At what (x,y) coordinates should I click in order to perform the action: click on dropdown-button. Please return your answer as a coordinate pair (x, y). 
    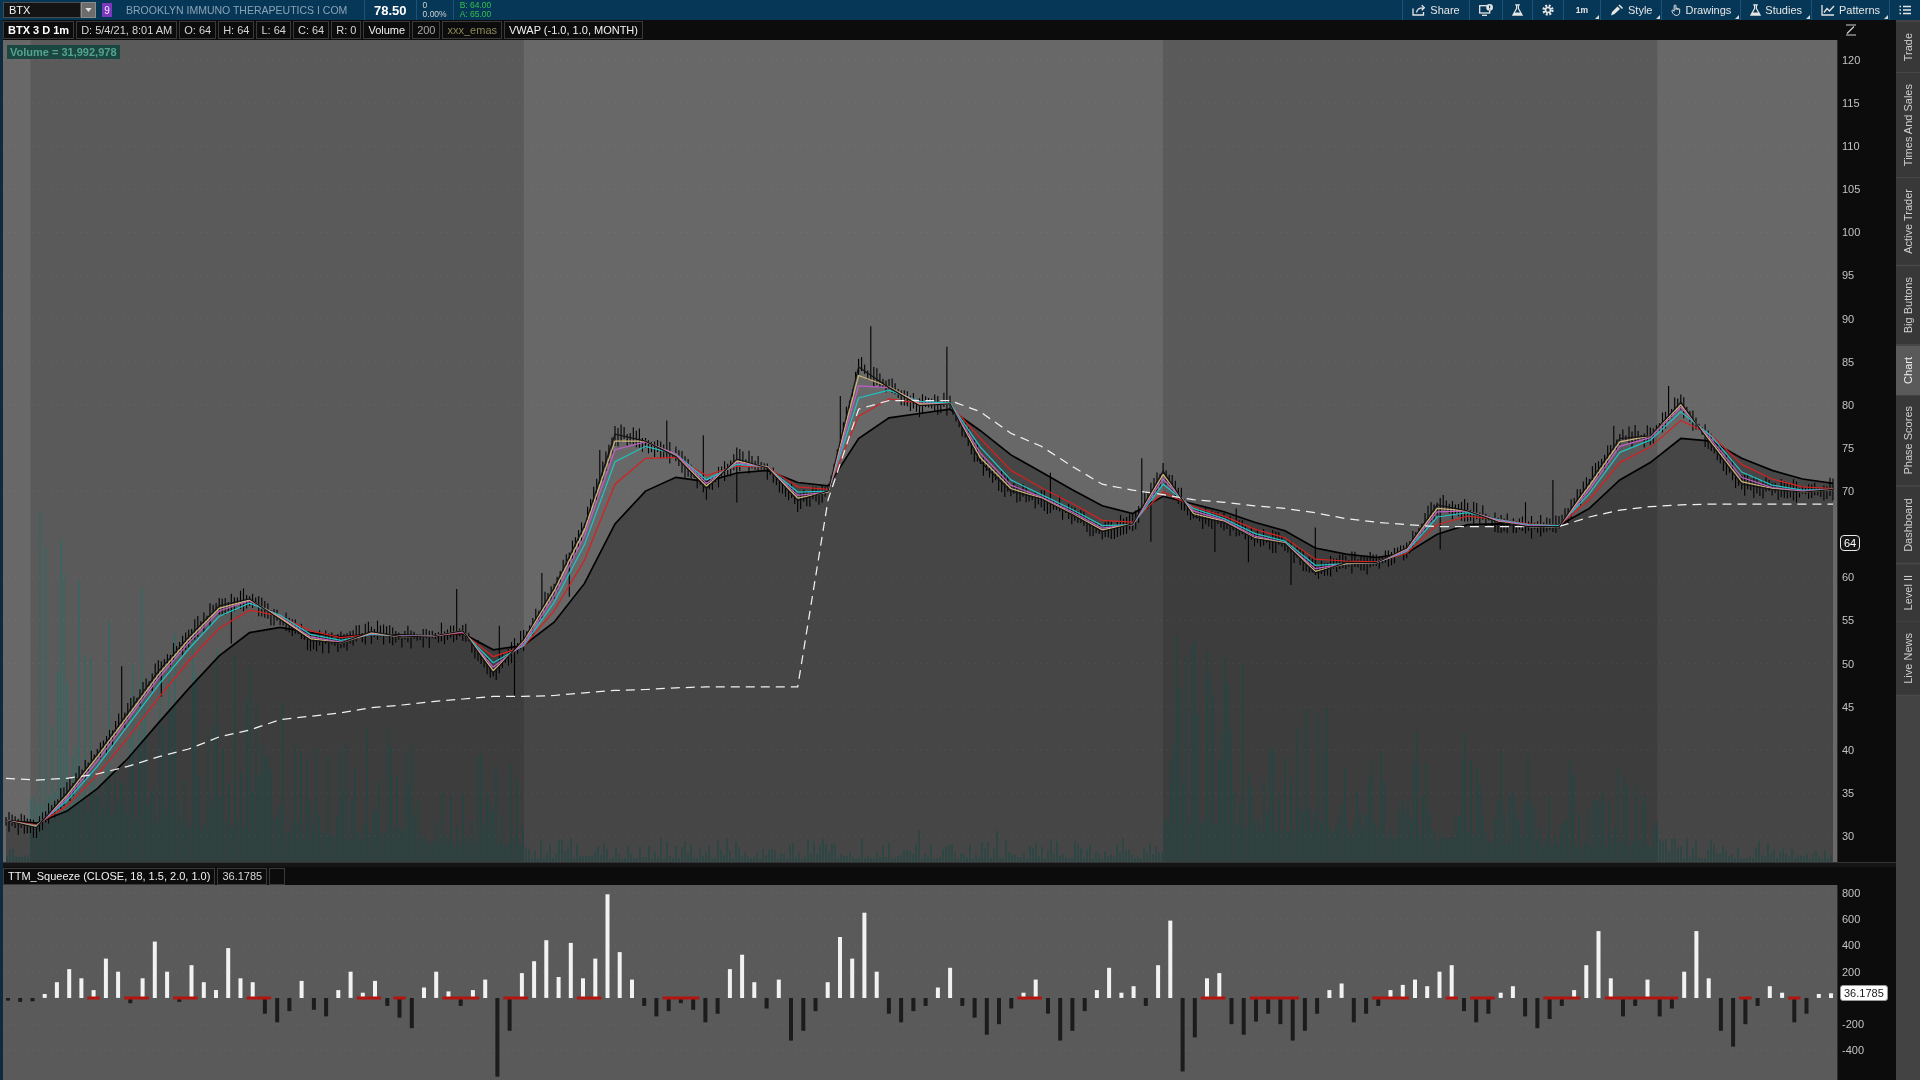
    Looking at the image, I should click on (88, 10).